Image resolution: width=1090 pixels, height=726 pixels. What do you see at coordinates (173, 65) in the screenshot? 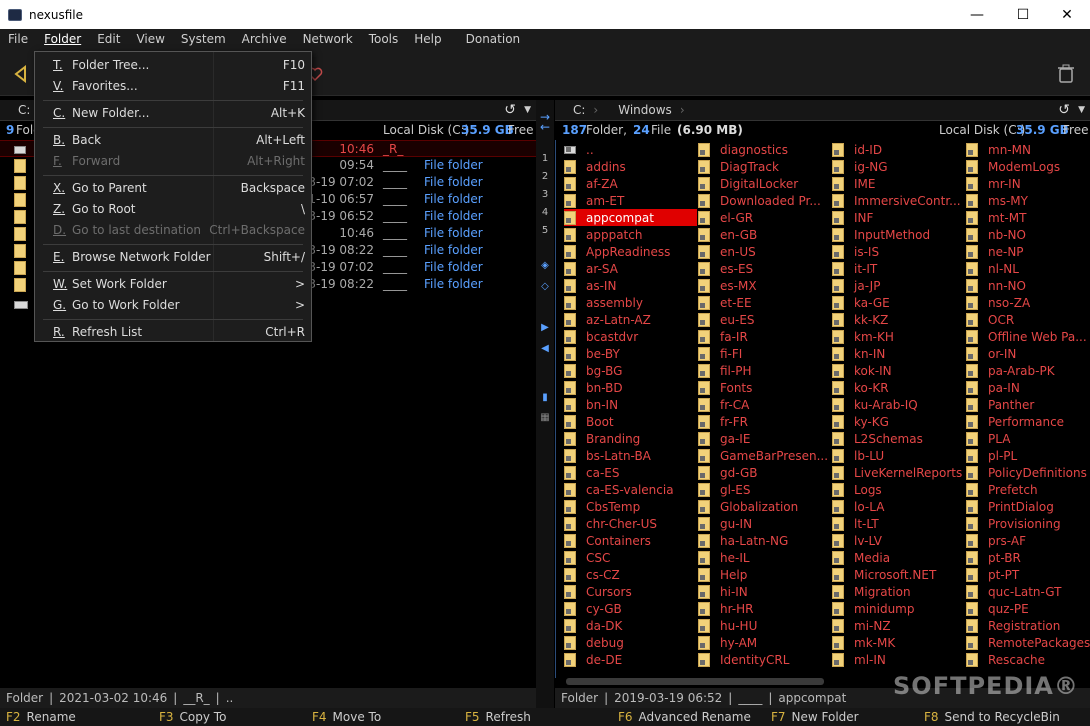
I see `menu-item-folder-tree: T. Folder Tree... F10` at bounding box center [173, 65].